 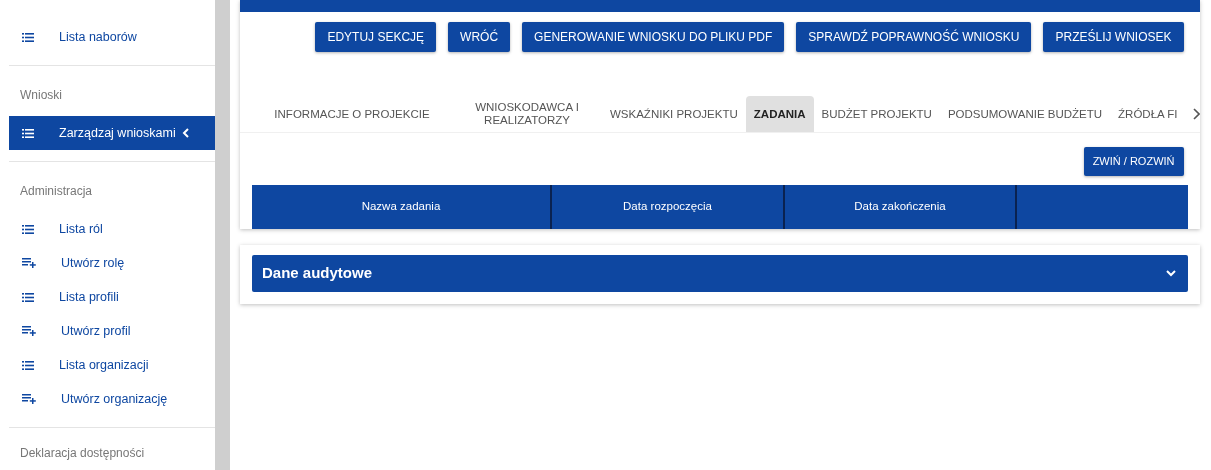 What do you see at coordinates (112, 37) in the screenshot?
I see `sidebar-item: Lista naborów` at bounding box center [112, 37].